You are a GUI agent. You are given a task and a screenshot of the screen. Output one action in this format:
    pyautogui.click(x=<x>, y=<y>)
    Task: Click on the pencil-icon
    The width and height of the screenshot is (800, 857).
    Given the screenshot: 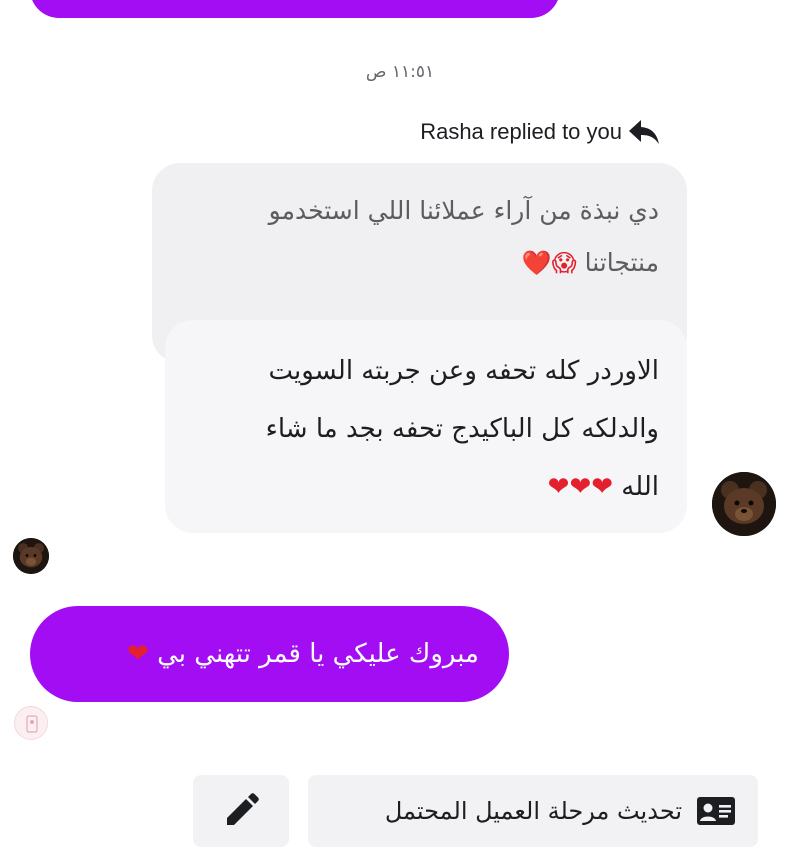 What is the action you would take?
    pyautogui.click(x=243, y=809)
    